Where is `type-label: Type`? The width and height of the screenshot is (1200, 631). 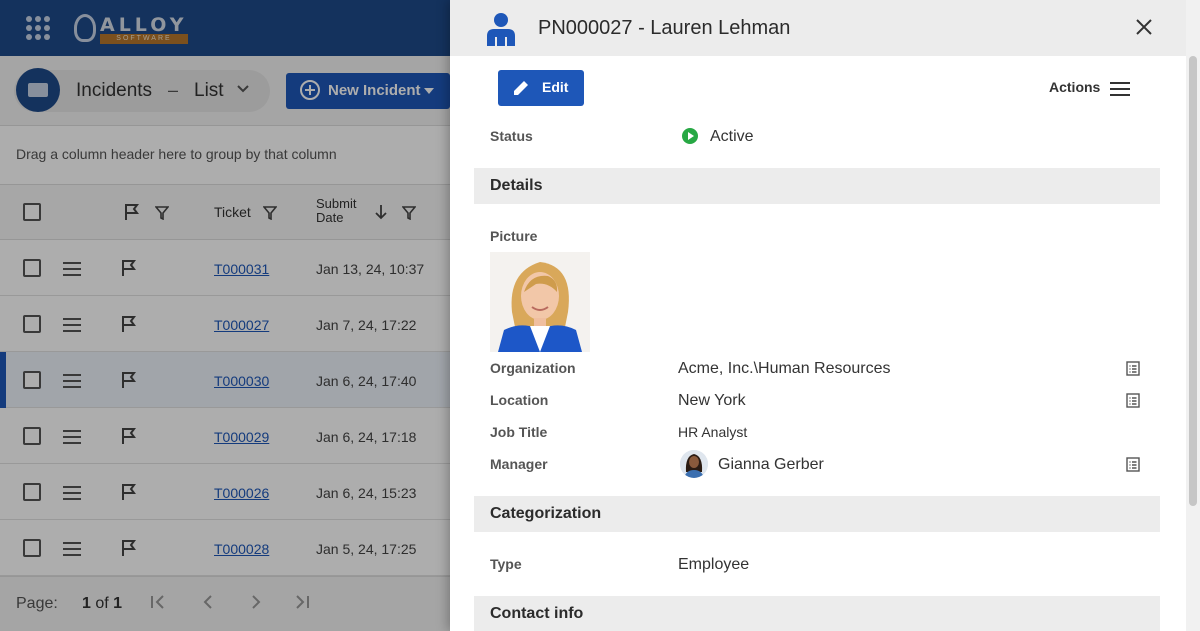 type-label: Type is located at coordinates (506, 564).